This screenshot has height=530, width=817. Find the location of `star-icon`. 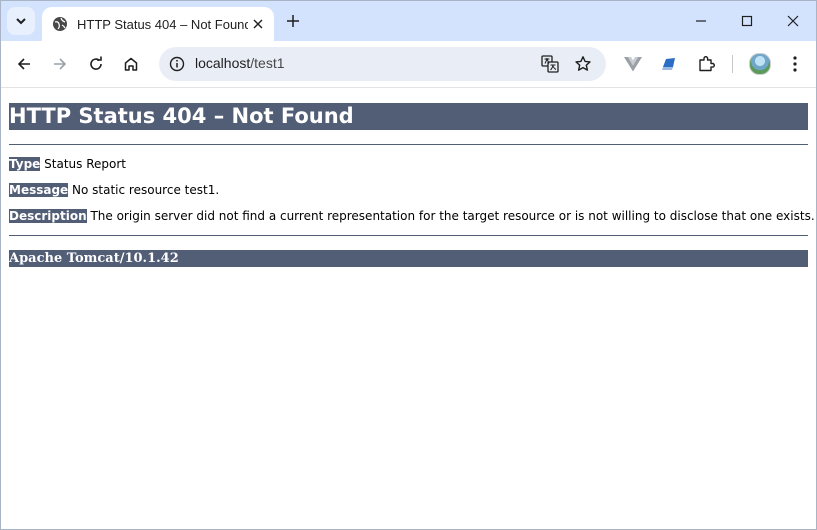

star-icon is located at coordinates (583, 63).